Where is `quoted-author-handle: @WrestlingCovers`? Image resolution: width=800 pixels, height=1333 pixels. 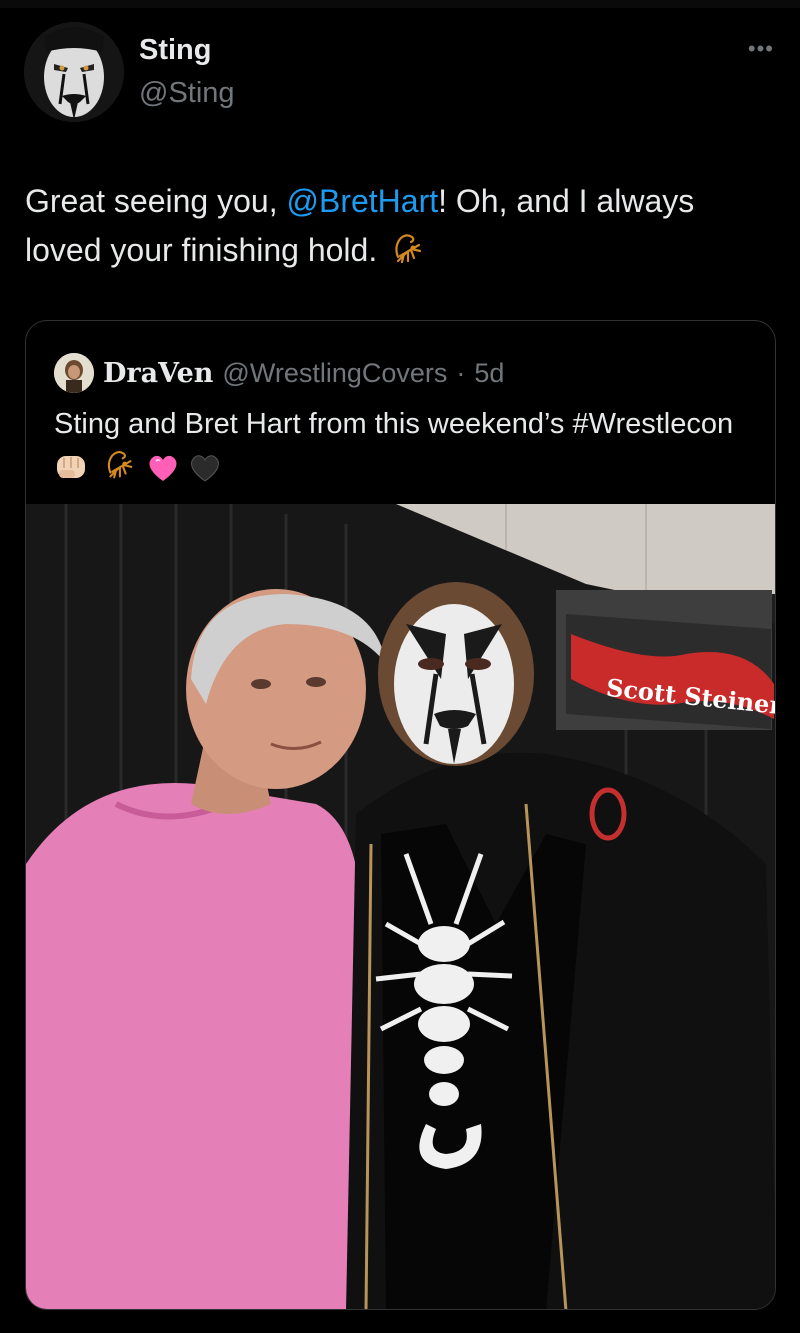
quoted-author-handle: @WrestlingCovers is located at coordinates (334, 373).